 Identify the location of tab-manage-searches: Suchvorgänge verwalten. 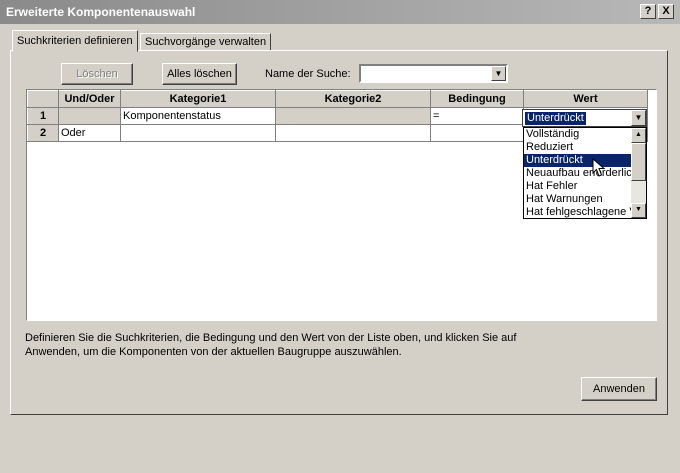
(206, 42).